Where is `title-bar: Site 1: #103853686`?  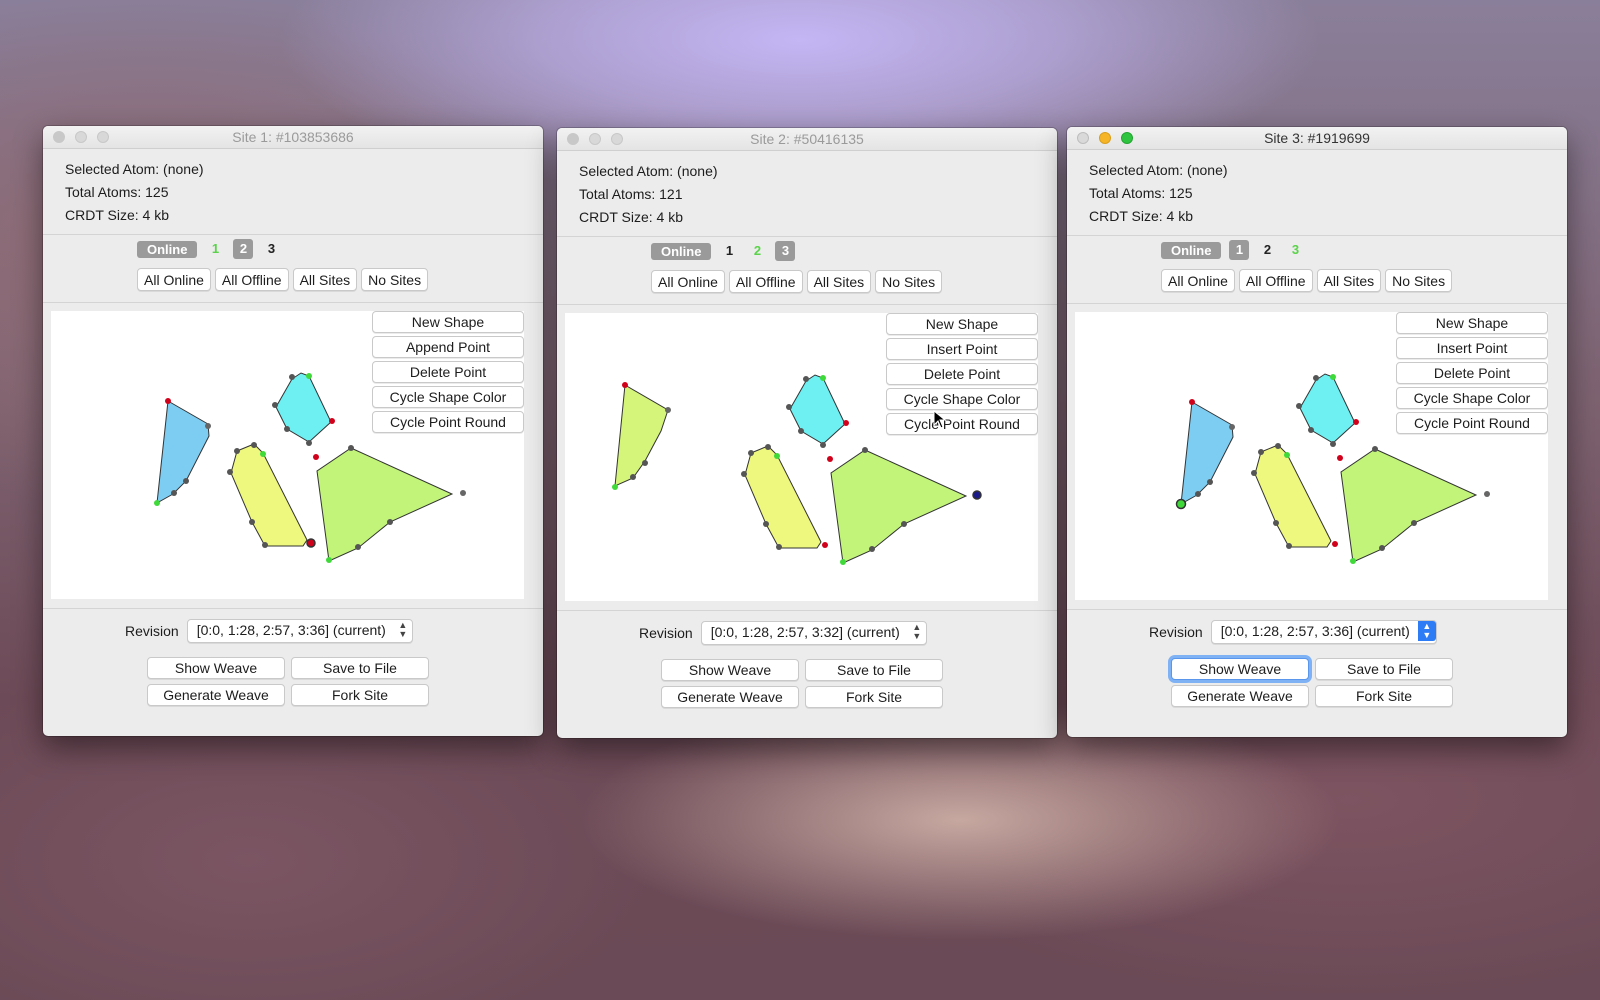
title-bar: Site 1: #103853686 is located at coordinates (293, 137).